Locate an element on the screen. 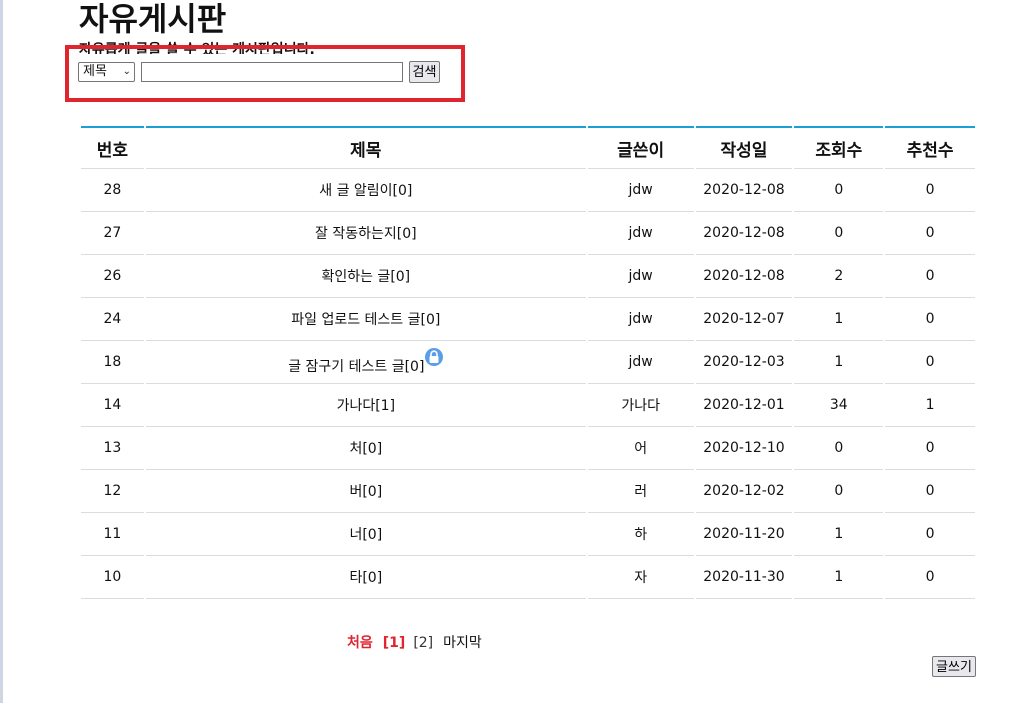 Image resolution: width=1024 pixels, height=703 pixels. table-row: 10 타[0] 자 2020-11-30 1 0 is located at coordinates (528, 577).